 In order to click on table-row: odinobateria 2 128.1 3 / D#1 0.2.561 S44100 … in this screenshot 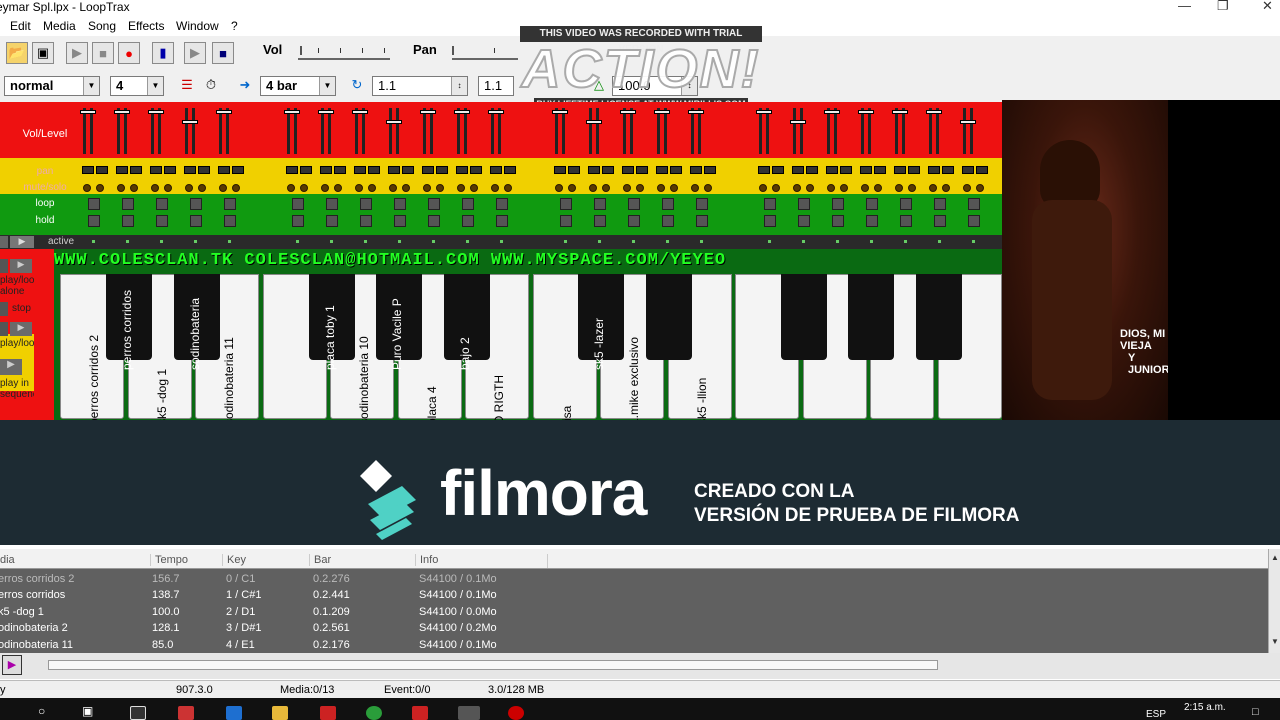, I will do `click(634, 628)`.